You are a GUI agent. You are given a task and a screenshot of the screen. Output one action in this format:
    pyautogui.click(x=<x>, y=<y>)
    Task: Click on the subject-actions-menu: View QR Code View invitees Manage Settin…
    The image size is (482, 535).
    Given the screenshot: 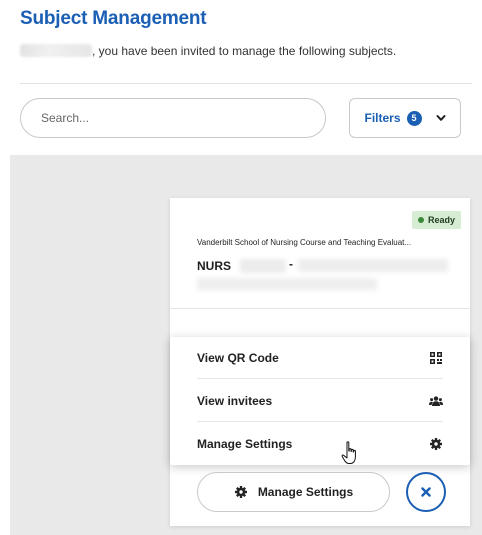 What is the action you would take?
    pyautogui.click(x=320, y=401)
    